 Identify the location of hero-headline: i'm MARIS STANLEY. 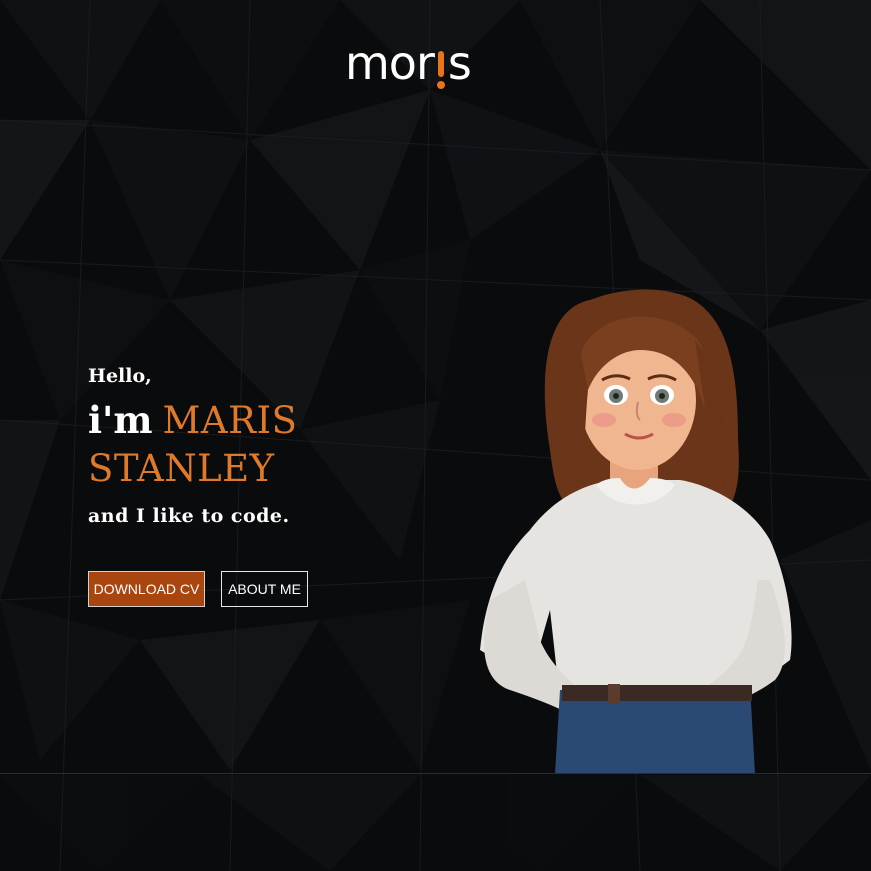
(253, 444).